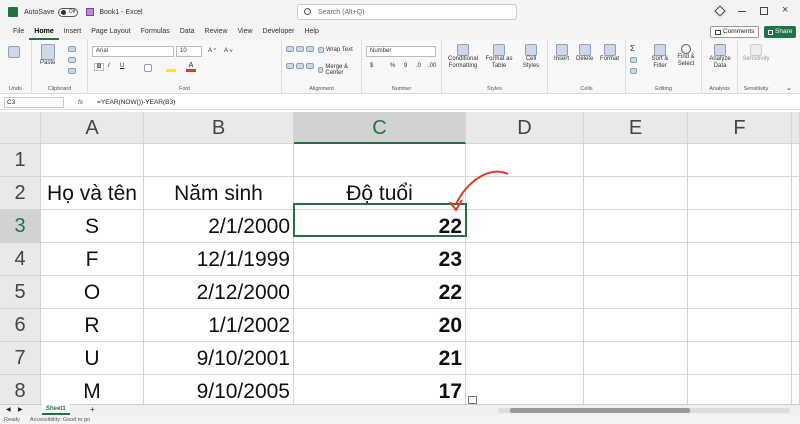  What do you see at coordinates (633, 71) in the screenshot?
I see `clear-icon` at bounding box center [633, 71].